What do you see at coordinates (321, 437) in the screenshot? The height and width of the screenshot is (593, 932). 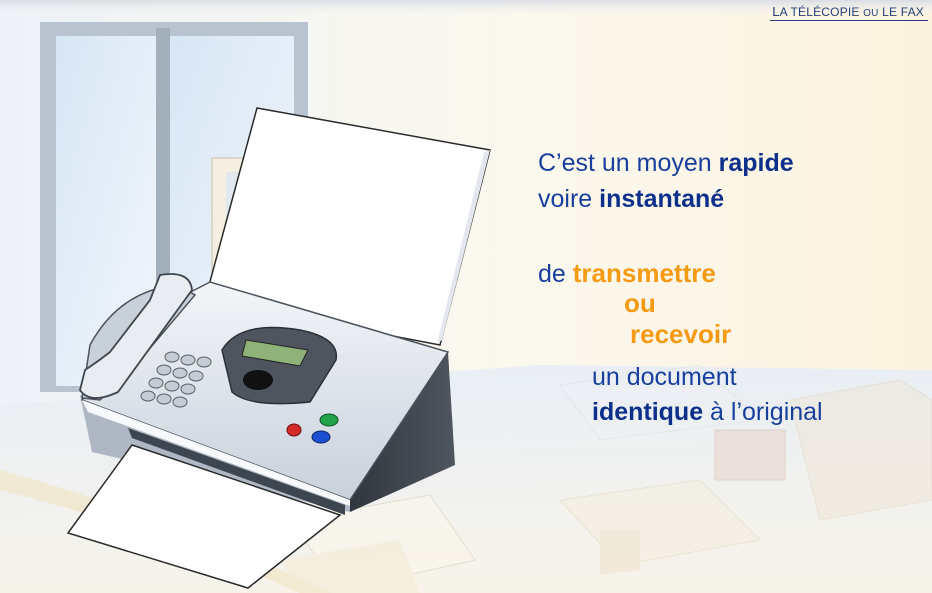 I see `button-blue` at bounding box center [321, 437].